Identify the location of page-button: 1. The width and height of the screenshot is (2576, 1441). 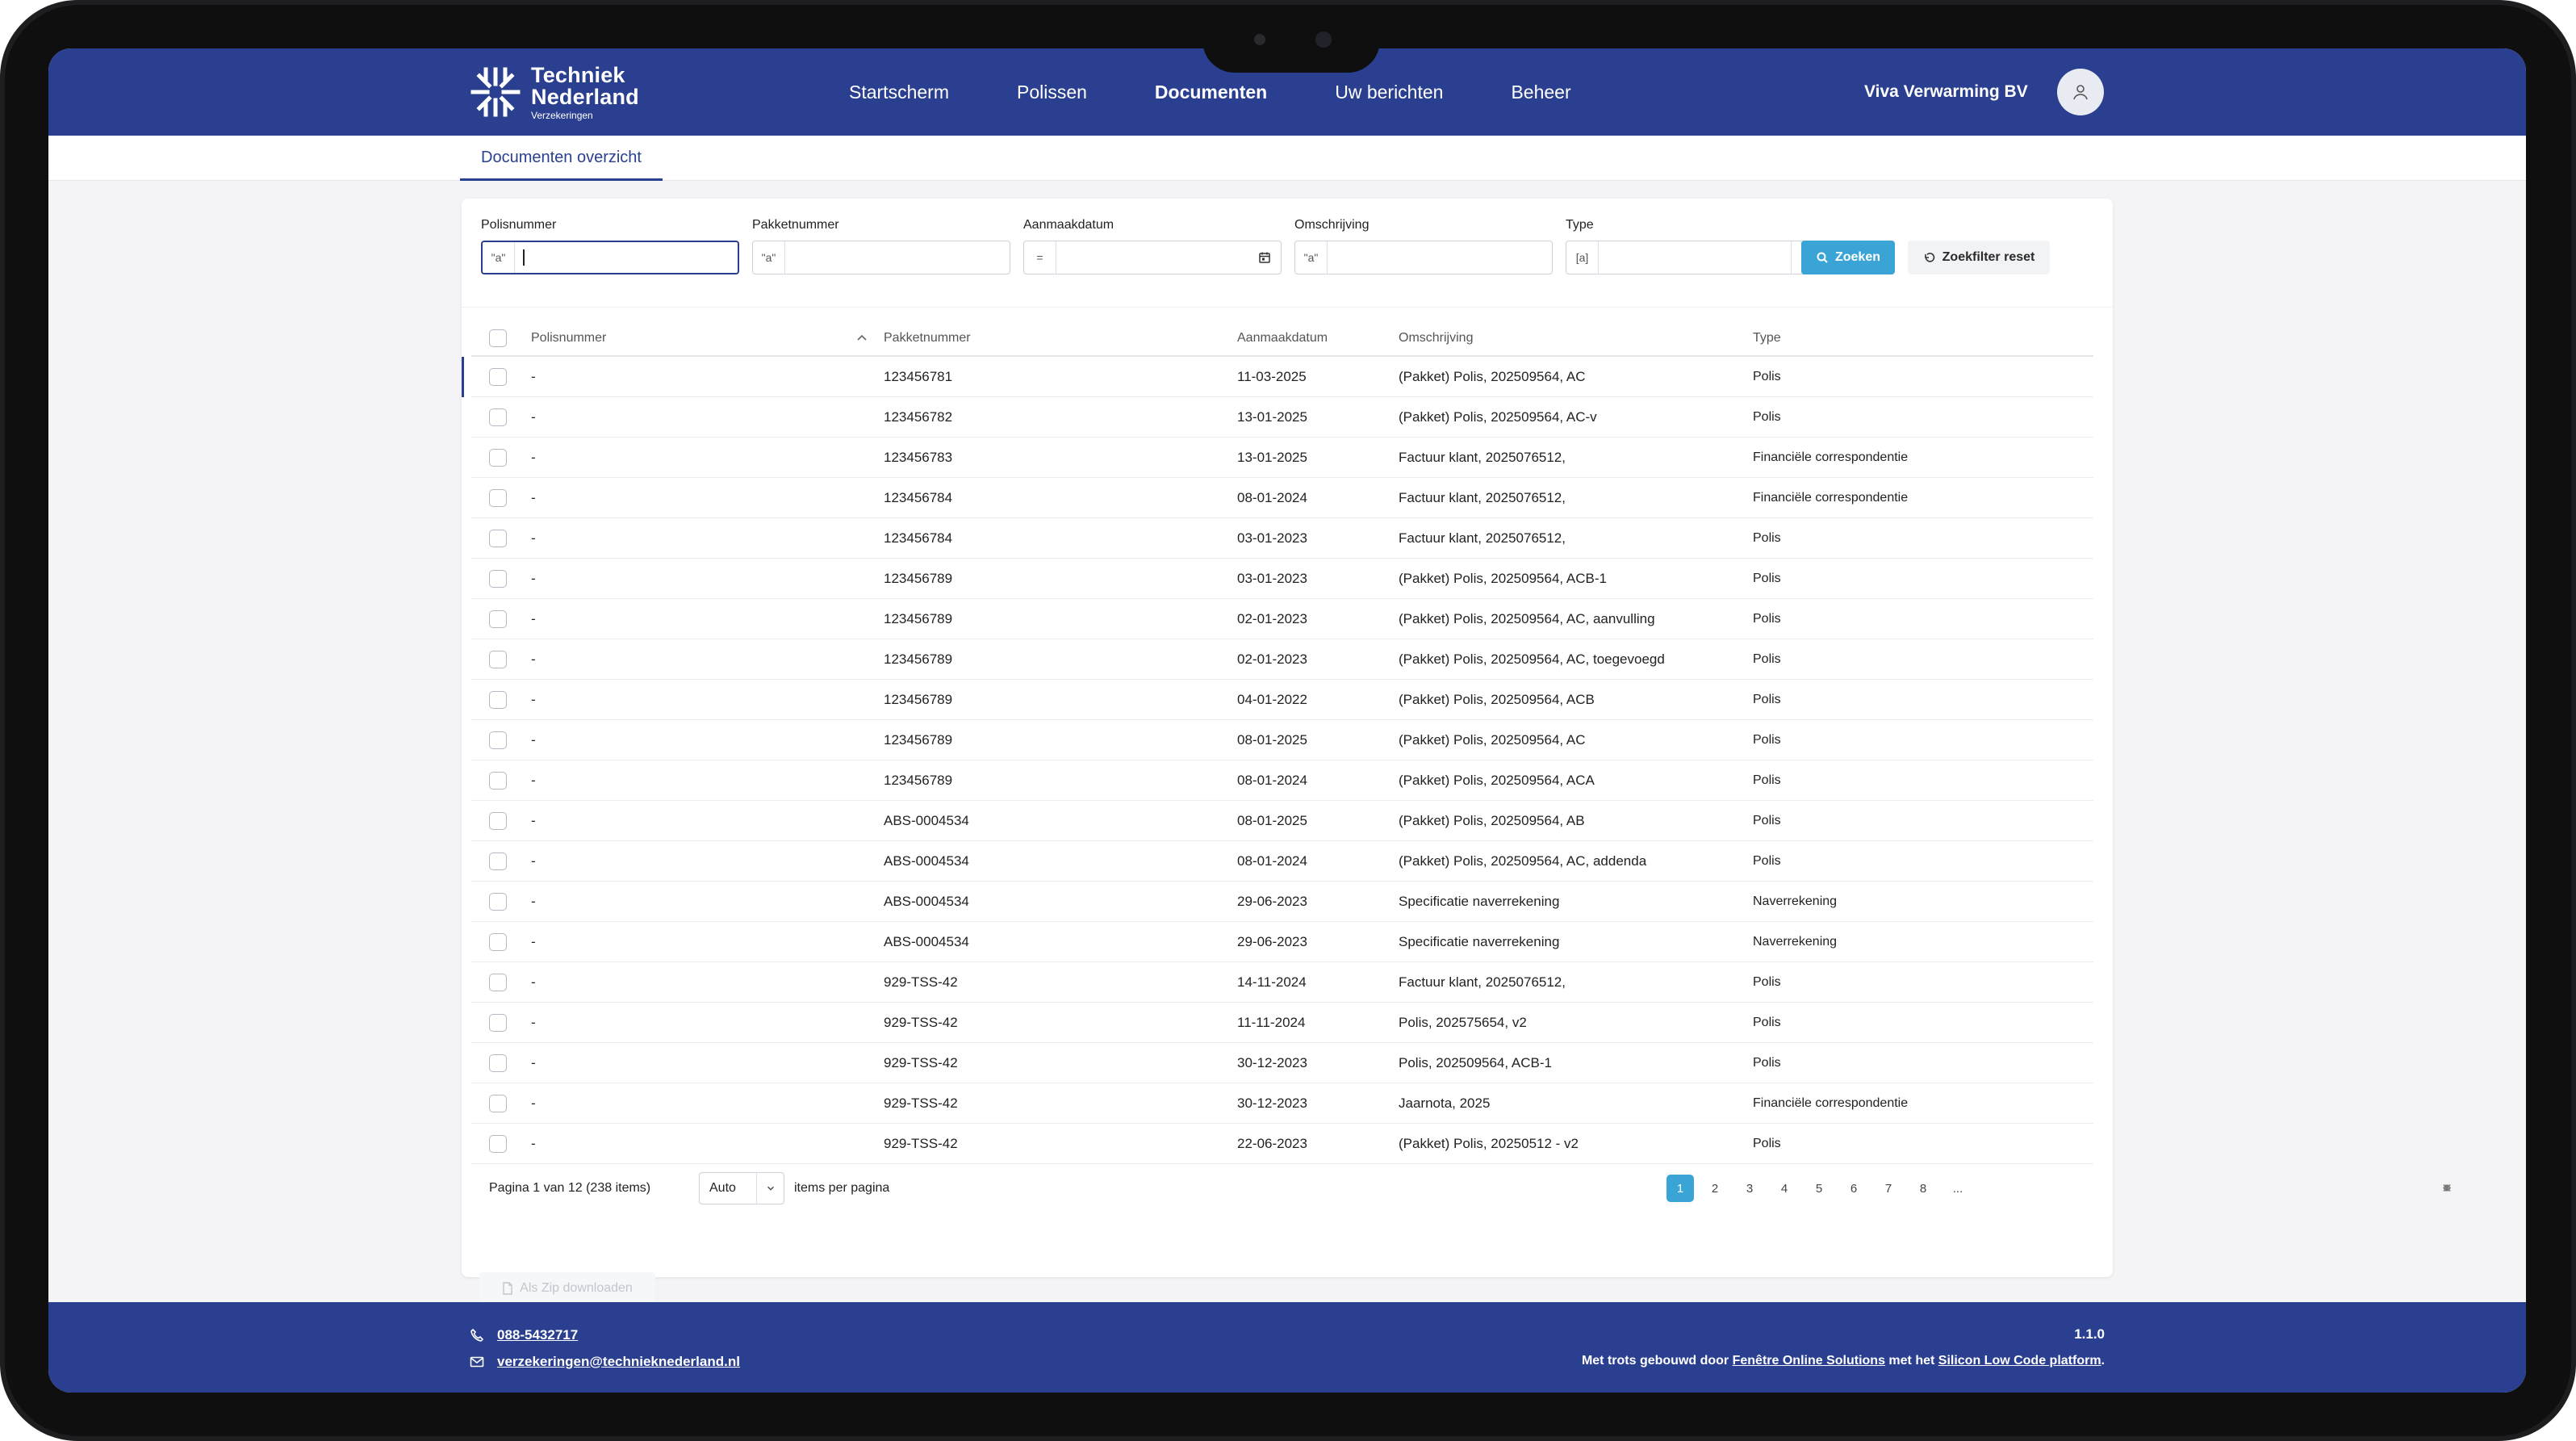
(1680, 1188).